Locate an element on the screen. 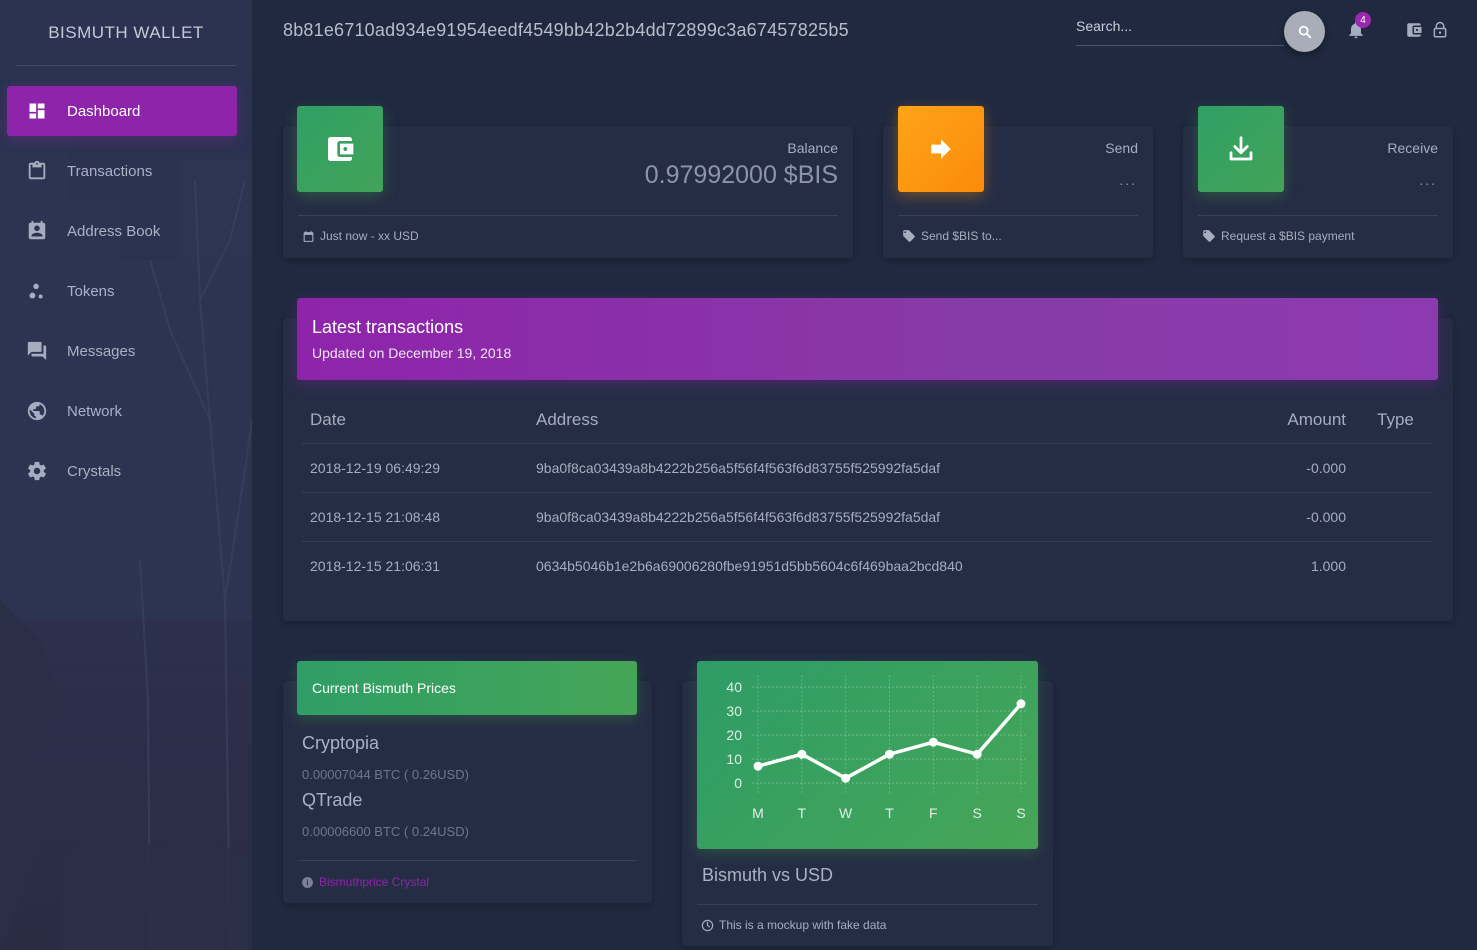 The width and height of the screenshot is (1477, 950). x-tick-label: T is located at coordinates (802, 813).